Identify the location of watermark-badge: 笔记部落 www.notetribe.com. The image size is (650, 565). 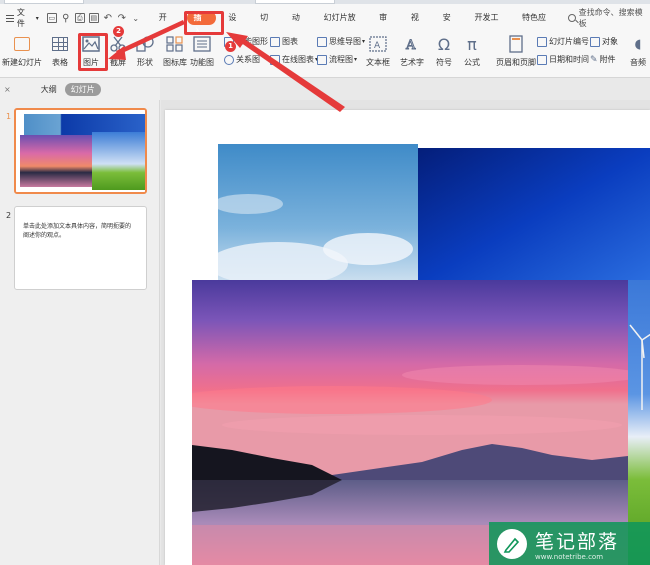
(569, 543).